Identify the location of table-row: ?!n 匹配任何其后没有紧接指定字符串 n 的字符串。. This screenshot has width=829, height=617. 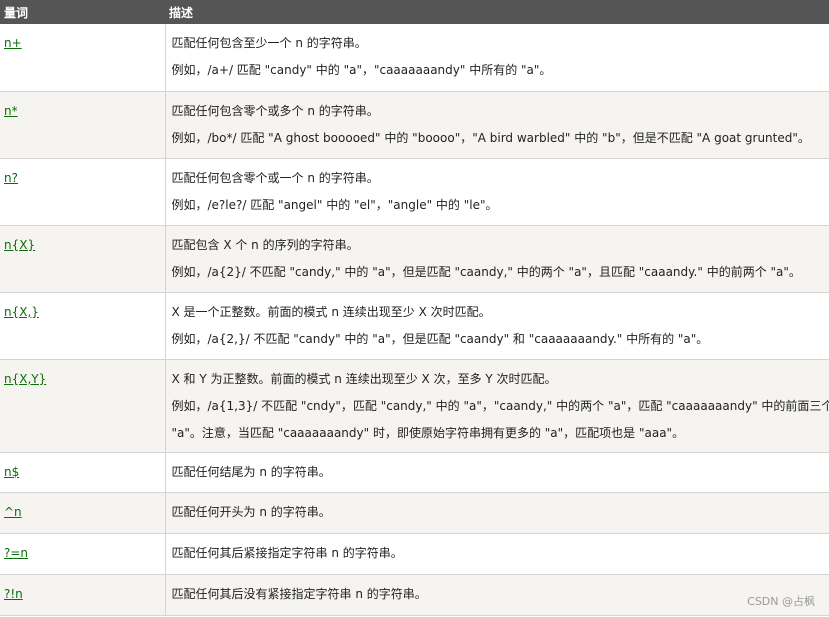
(414, 595).